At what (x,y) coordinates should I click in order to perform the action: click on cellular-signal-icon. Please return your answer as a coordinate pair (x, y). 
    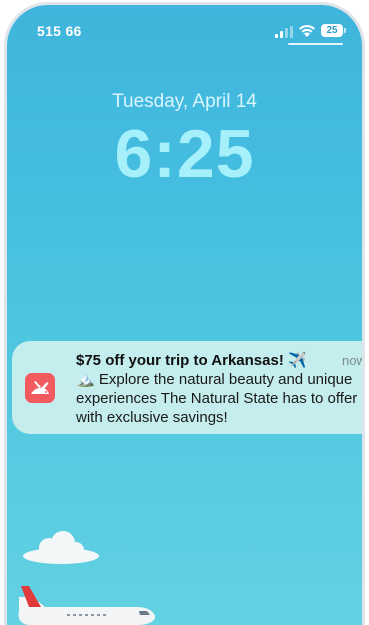
    Looking at the image, I should click on (284, 32).